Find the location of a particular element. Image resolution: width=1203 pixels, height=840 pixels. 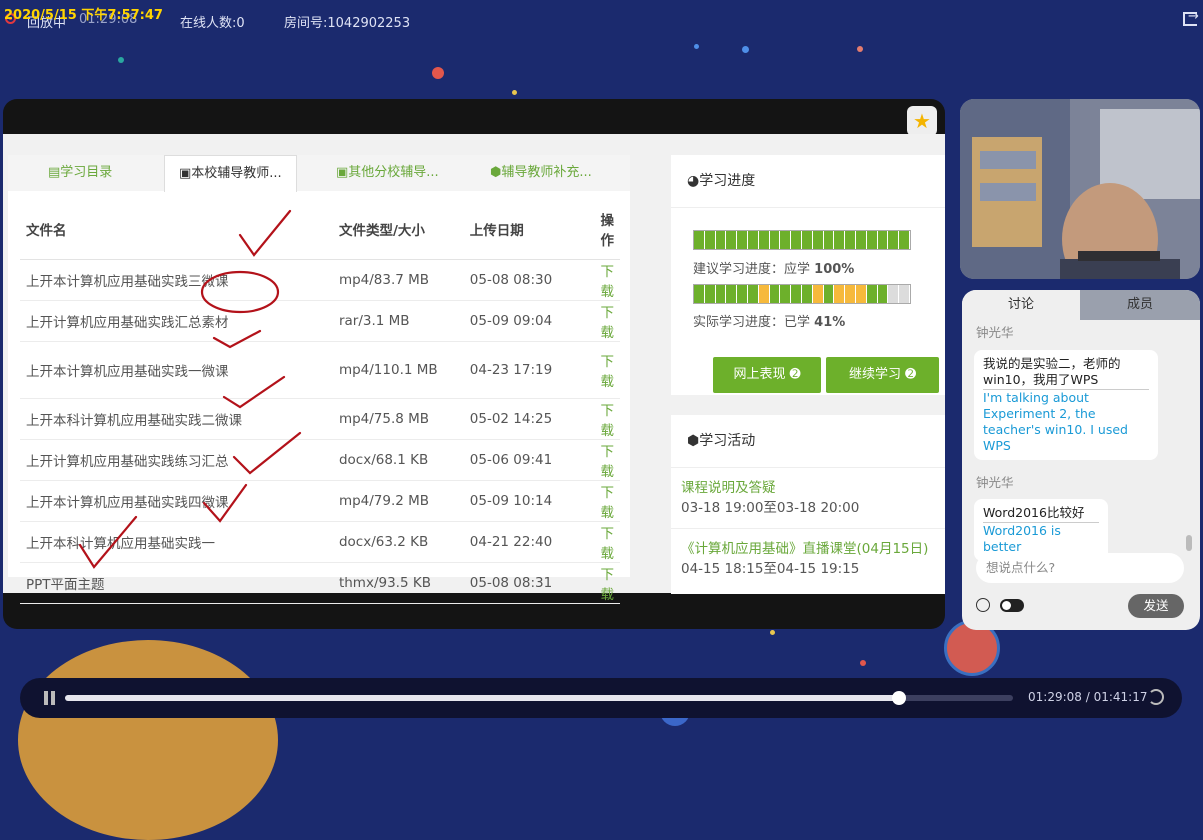

webcam-image is located at coordinates (1080, 189).